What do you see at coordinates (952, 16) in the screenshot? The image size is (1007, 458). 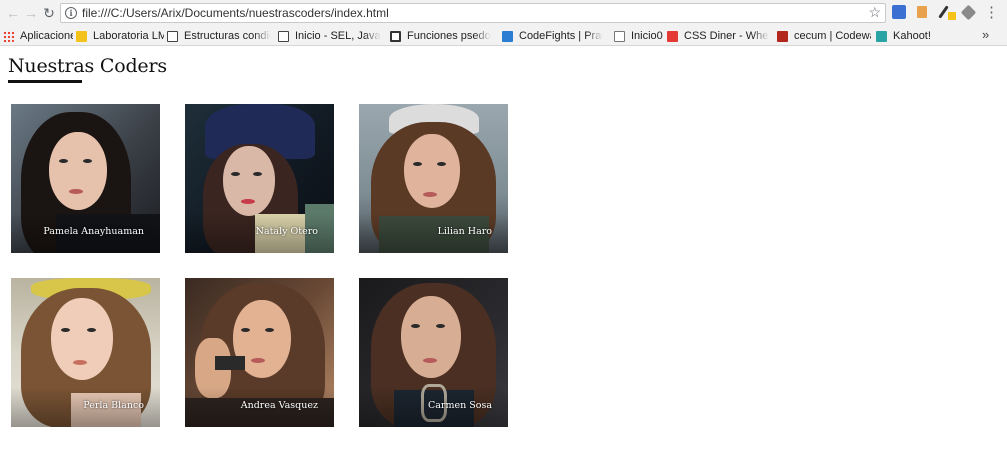 I see `color-swatch-icon` at bounding box center [952, 16].